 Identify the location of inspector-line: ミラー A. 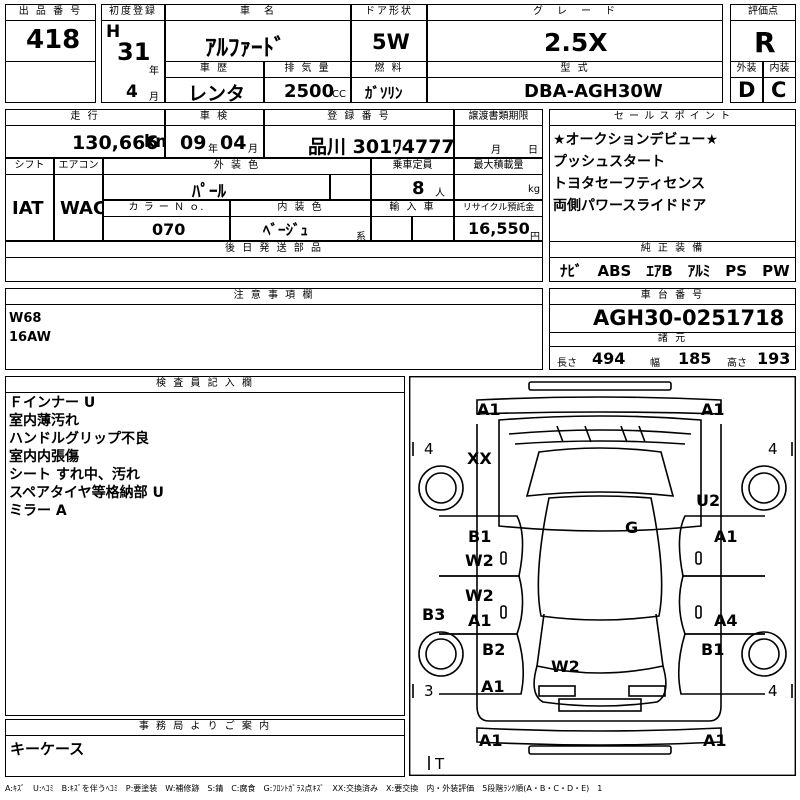
(38, 511).